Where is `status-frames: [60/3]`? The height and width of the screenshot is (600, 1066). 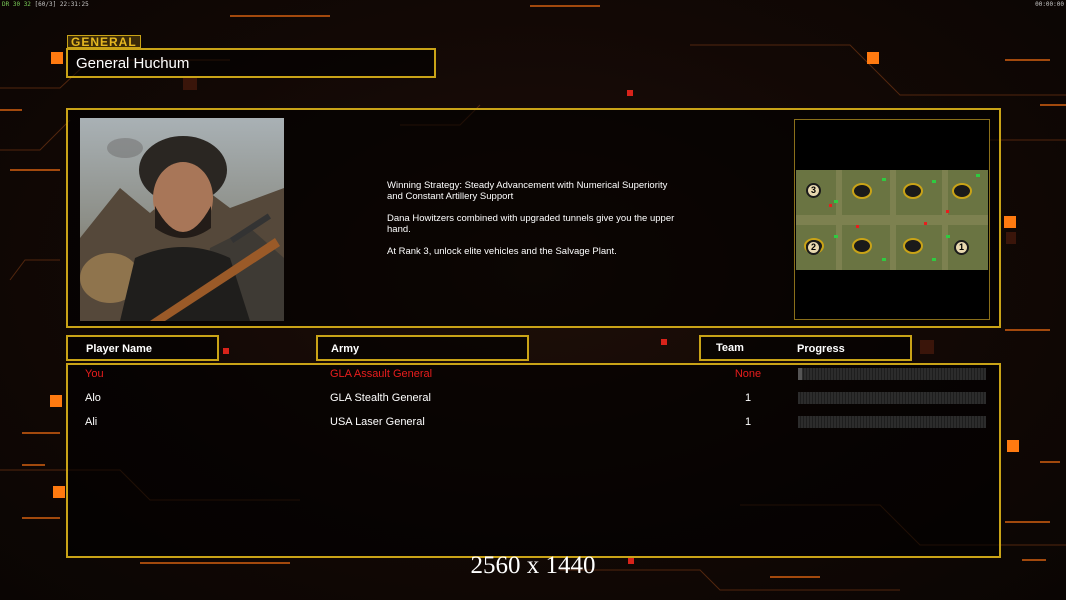 status-frames: [60/3] is located at coordinates (45, 4).